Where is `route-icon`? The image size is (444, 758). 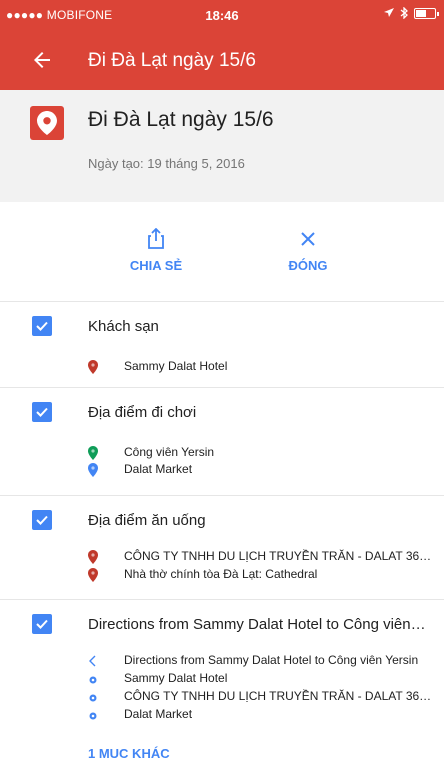 route-icon is located at coordinates (93, 661).